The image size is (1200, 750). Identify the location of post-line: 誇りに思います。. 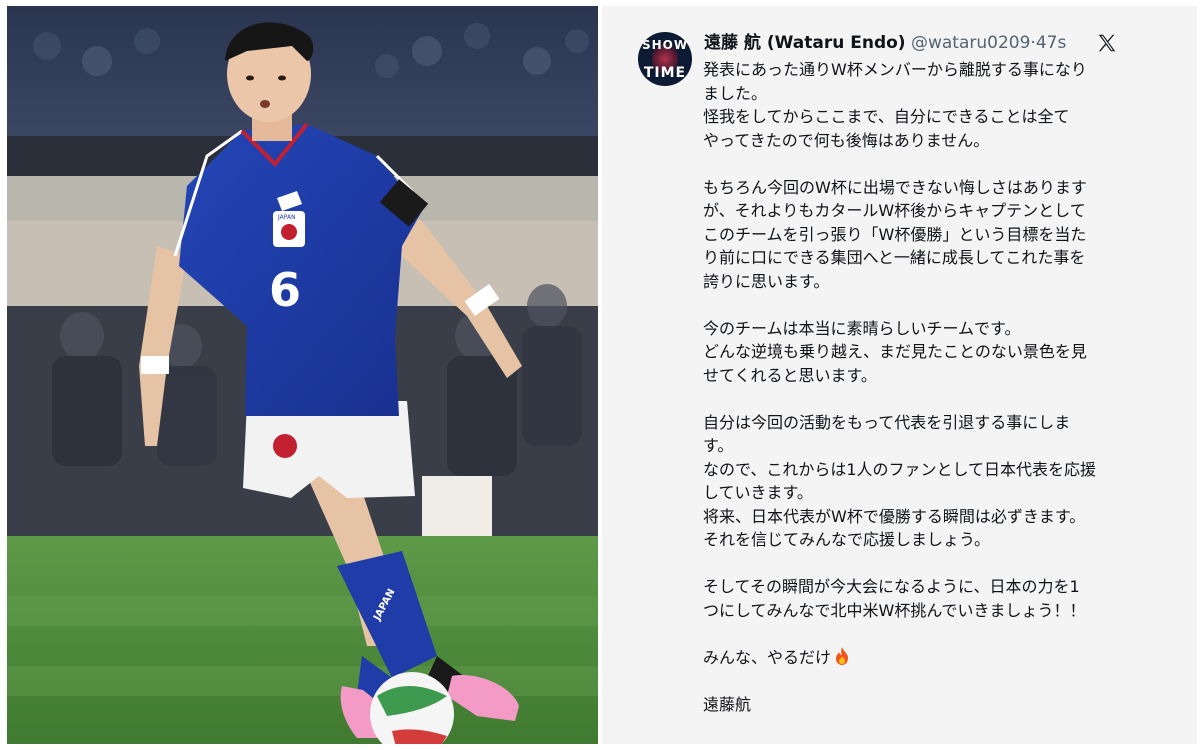
(766, 281).